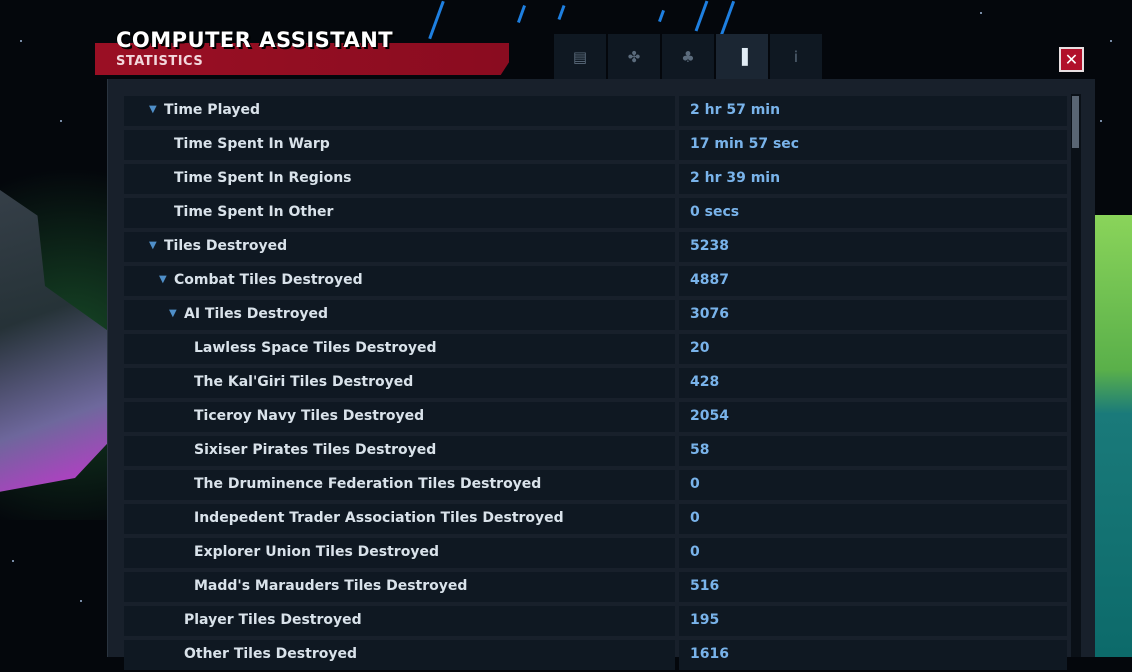  What do you see at coordinates (595, 281) in the screenshot?
I see `stat-row: ▼ Combat Tiles Destroyed 4887` at bounding box center [595, 281].